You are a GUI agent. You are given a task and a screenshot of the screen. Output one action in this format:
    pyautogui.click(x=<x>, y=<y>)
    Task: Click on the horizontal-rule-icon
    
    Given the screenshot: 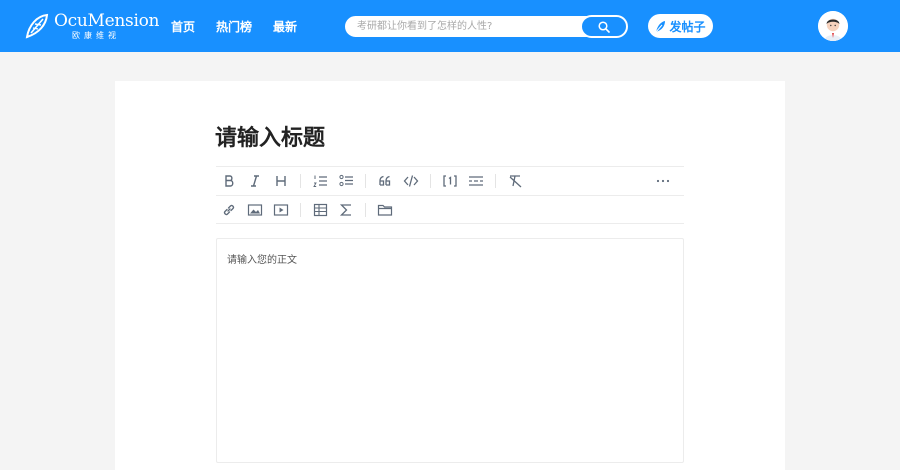 What is the action you would take?
    pyautogui.click(x=476, y=181)
    